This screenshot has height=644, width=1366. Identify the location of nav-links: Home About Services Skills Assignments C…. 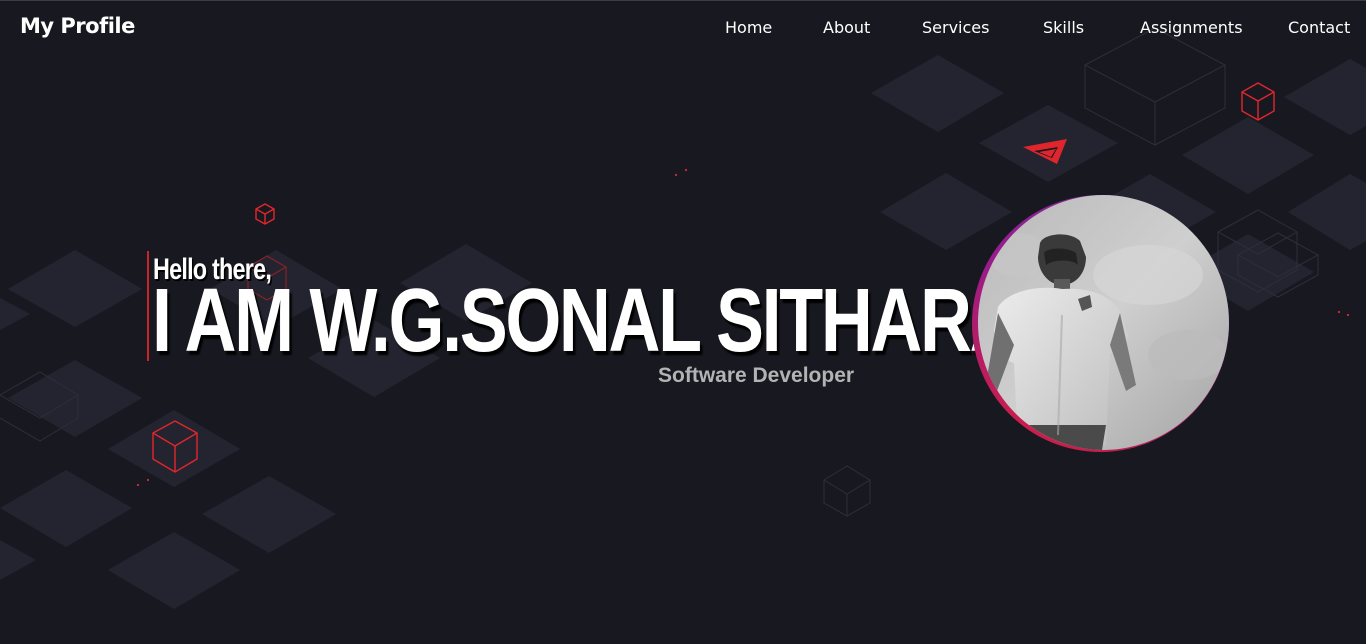
(683, 29).